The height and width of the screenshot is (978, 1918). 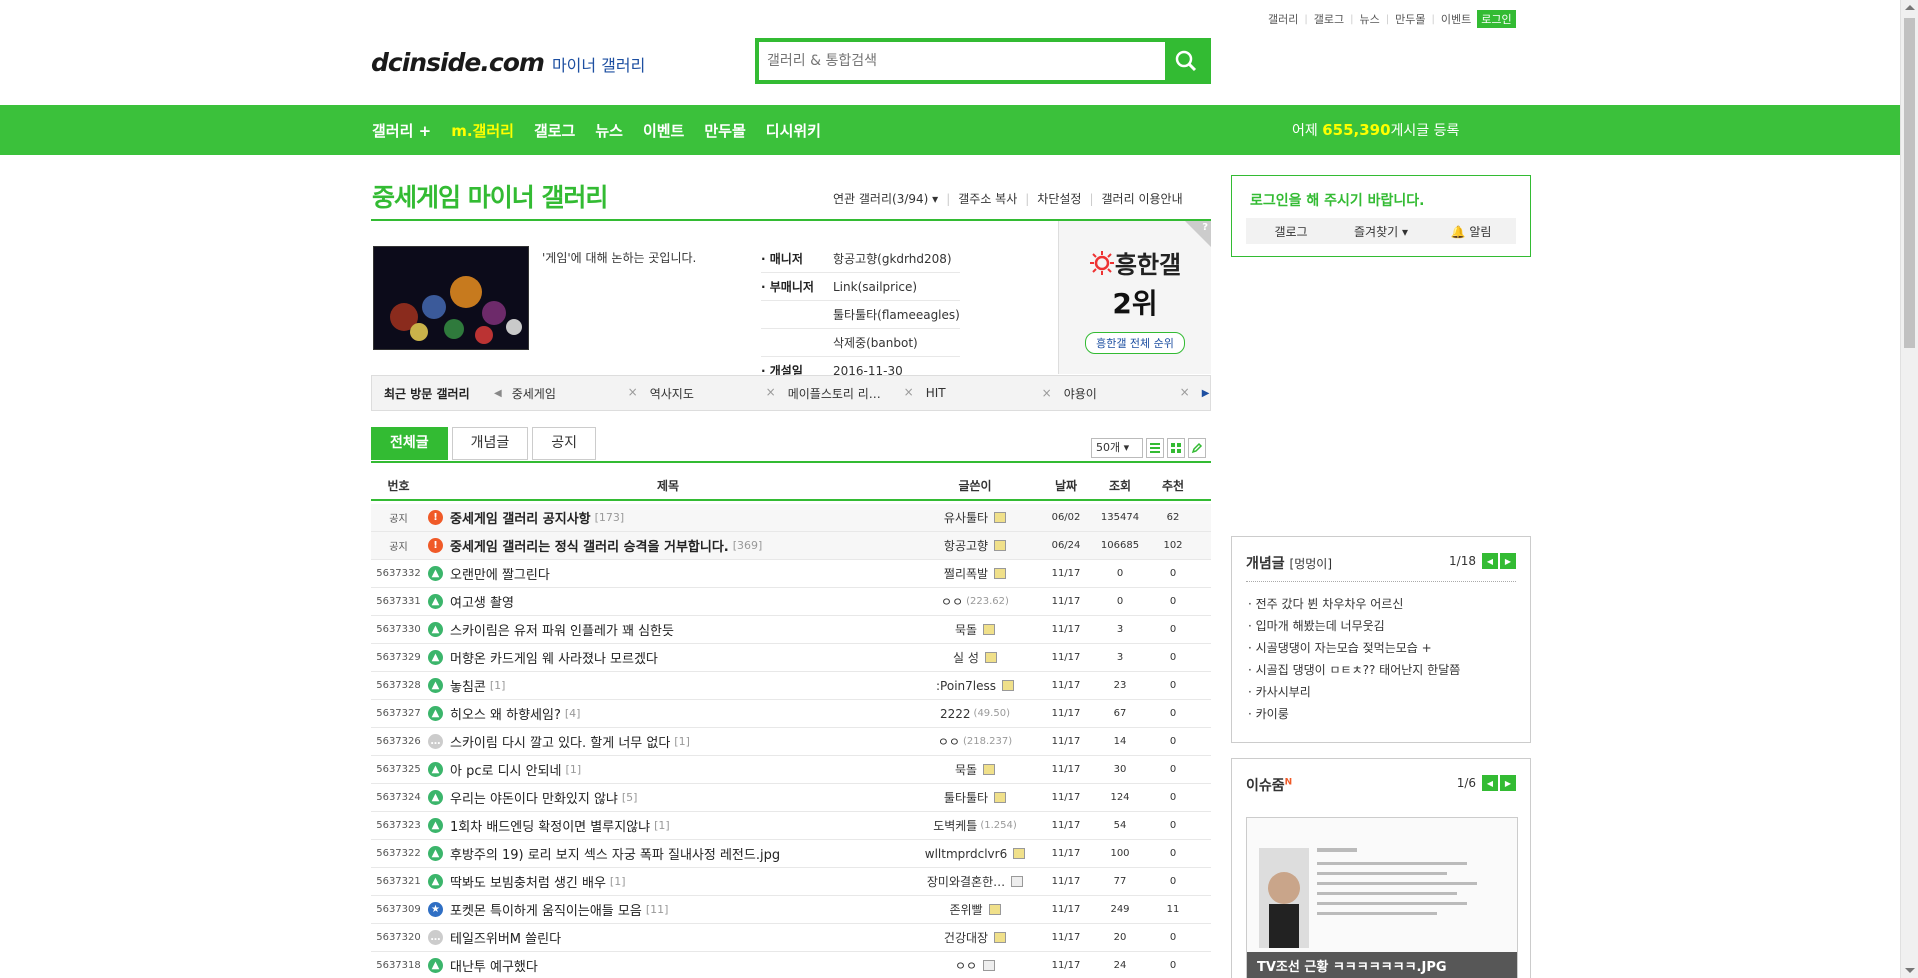 I want to click on post-title: 스카이림 다시 깔고 있다. 할게 너무 없다, so click(x=560, y=741).